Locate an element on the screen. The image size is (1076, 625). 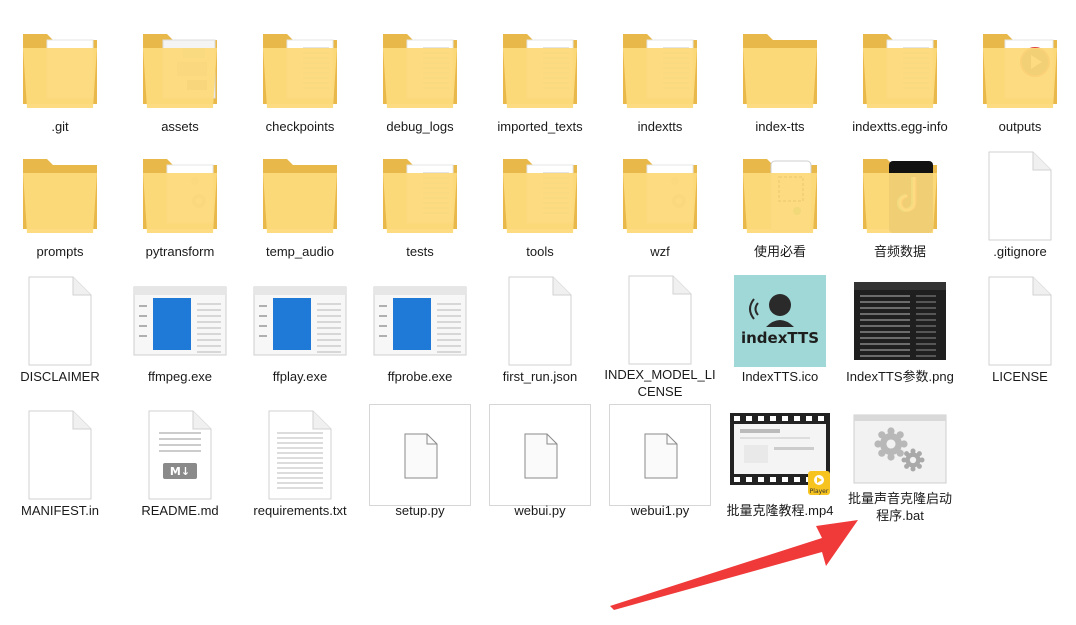
file-name-label: tests is located at coordinates (420, 251).